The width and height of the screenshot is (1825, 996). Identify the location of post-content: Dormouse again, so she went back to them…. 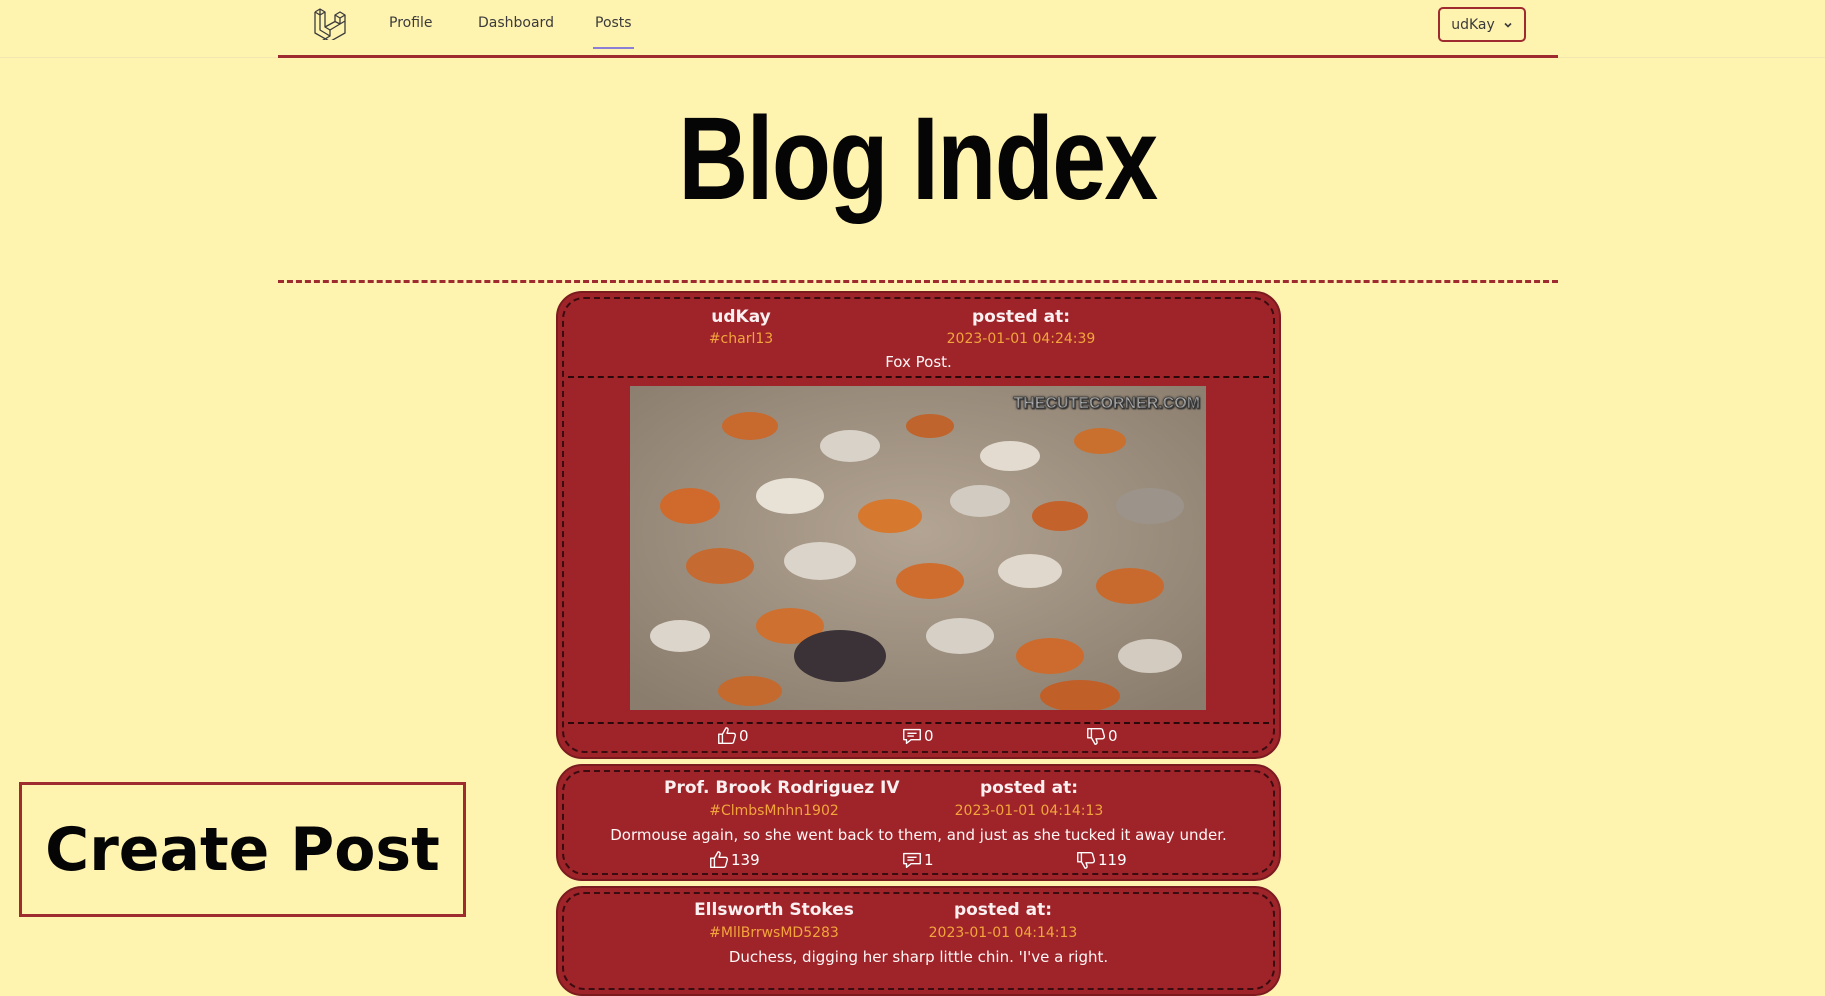
(918, 835).